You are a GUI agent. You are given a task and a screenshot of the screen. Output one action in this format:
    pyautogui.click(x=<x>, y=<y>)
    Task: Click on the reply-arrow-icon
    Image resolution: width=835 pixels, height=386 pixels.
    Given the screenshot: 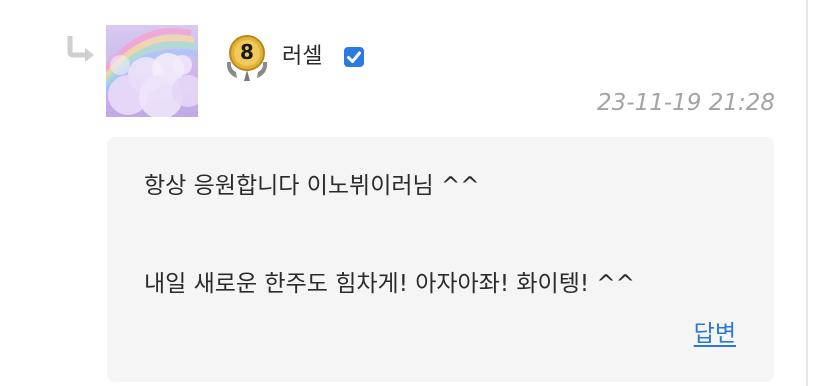 What is the action you would take?
    pyautogui.click(x=80, y=49)
    